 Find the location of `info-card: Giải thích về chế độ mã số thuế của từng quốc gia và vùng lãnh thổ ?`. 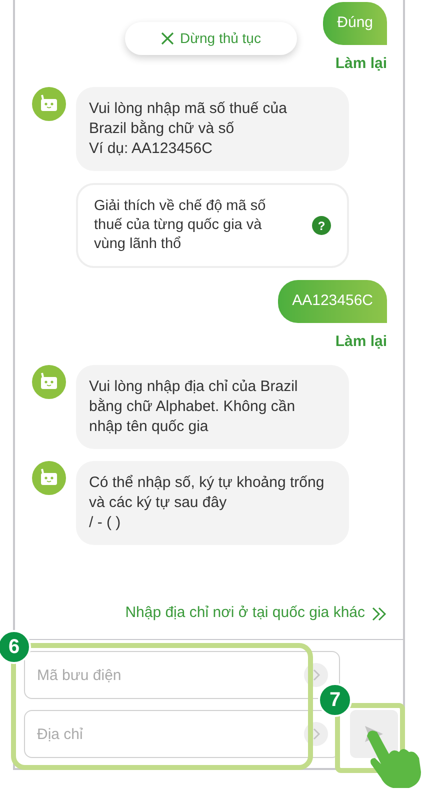

info-card: Giải thích về chế độ mã số thuế của từng quốc gia và vùng lãnh thổ ? is located at coordinates (212, 225).